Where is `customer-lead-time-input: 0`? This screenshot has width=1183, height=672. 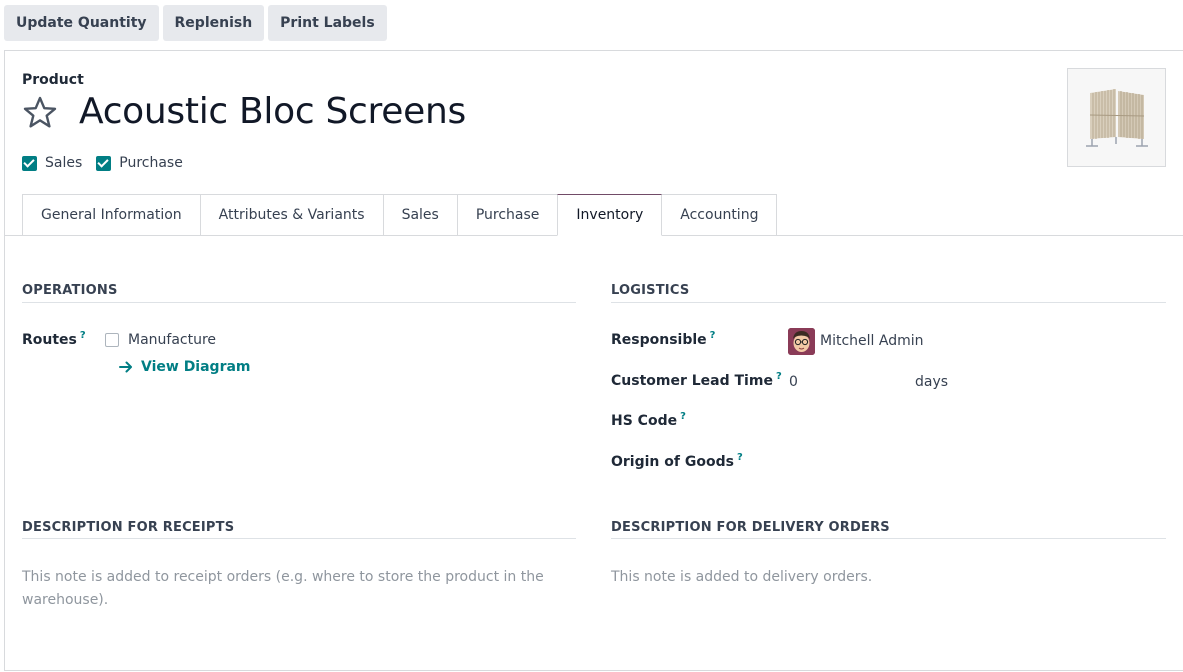
customer-lead-time-input: 0 is located at coordinates (793, 382).